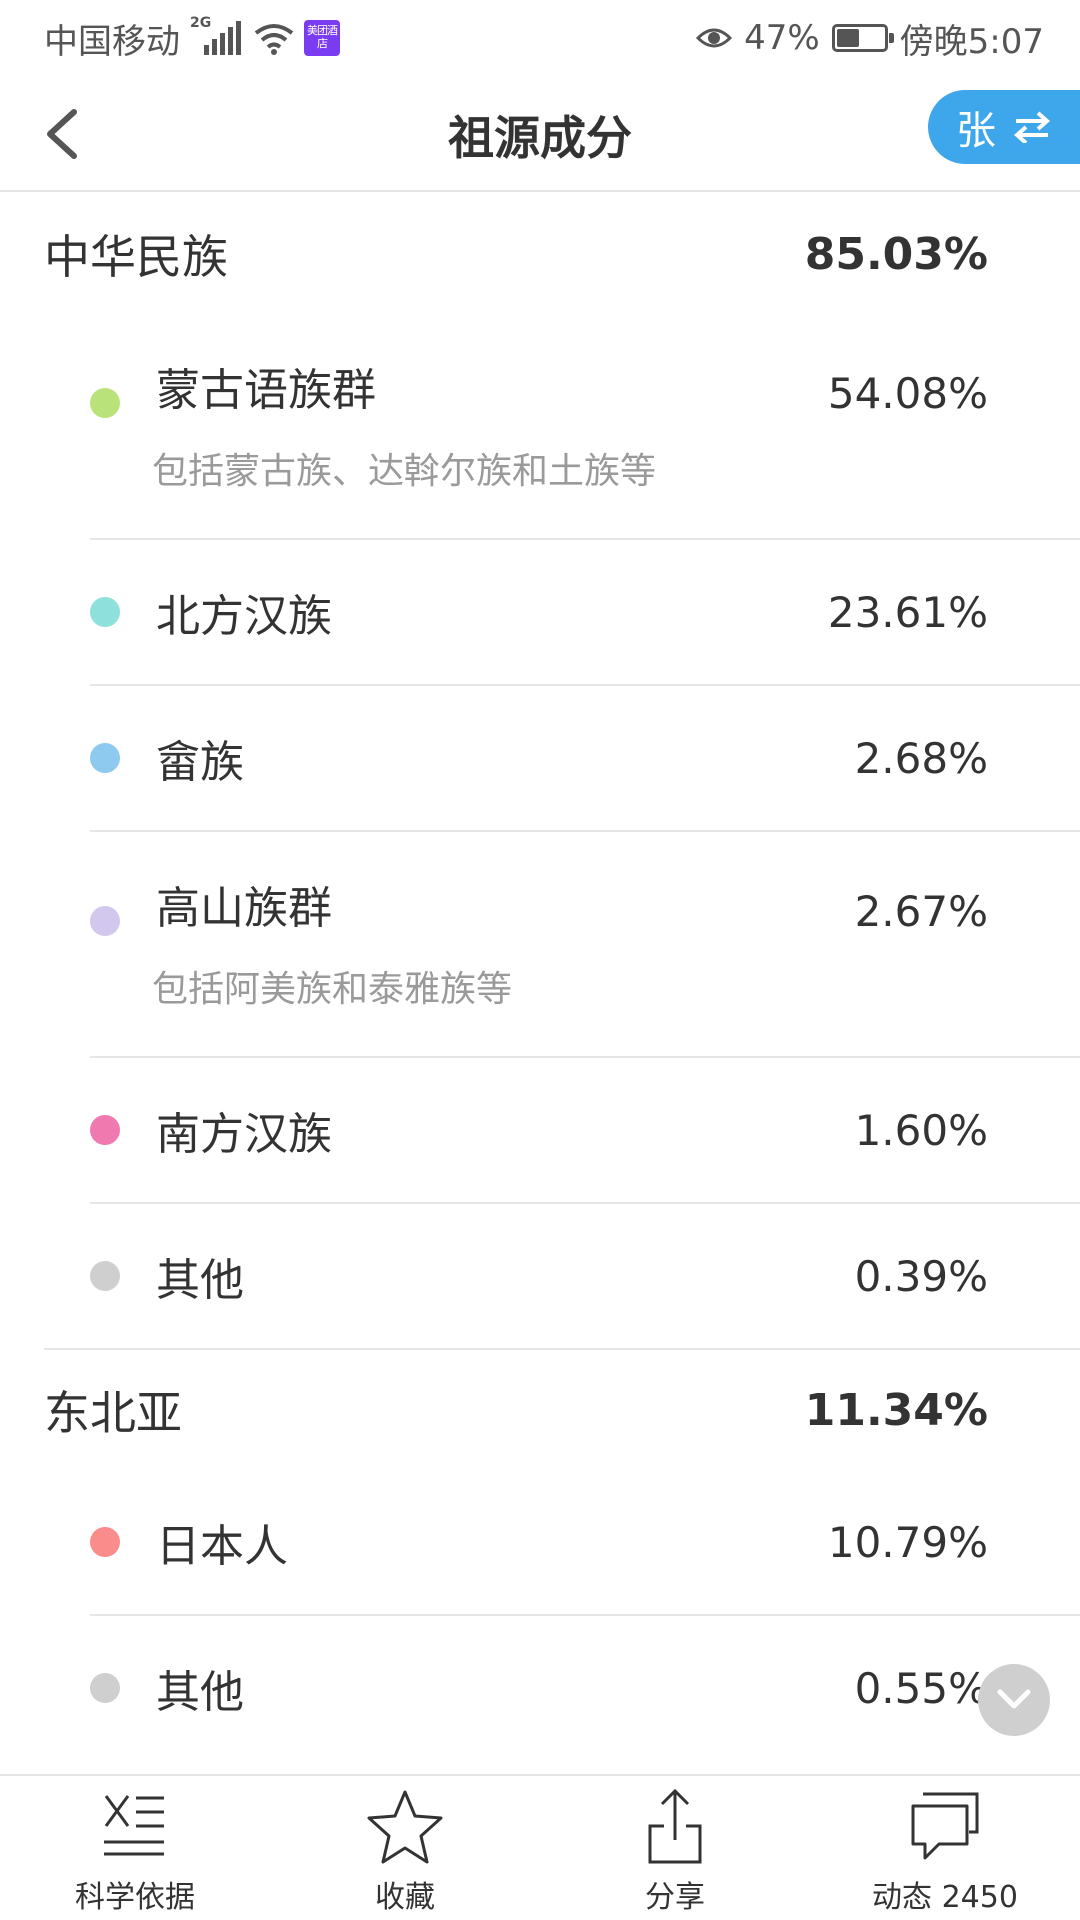  Describe the element at coordinates (907, 612) in the screenshot. I see `item-percent: 23.61%` at that location.